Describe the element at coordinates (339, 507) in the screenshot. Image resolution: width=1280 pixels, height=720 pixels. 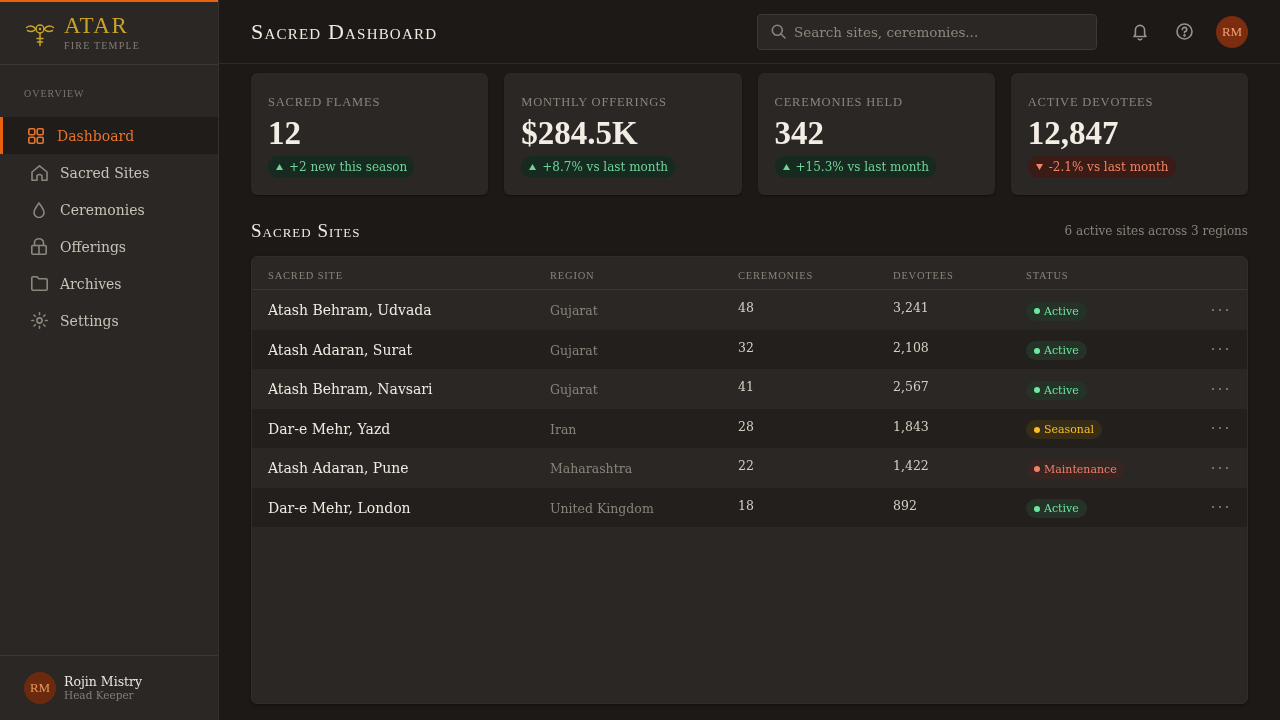
I see `site-name: Dar-e Mehr, London` at that location.